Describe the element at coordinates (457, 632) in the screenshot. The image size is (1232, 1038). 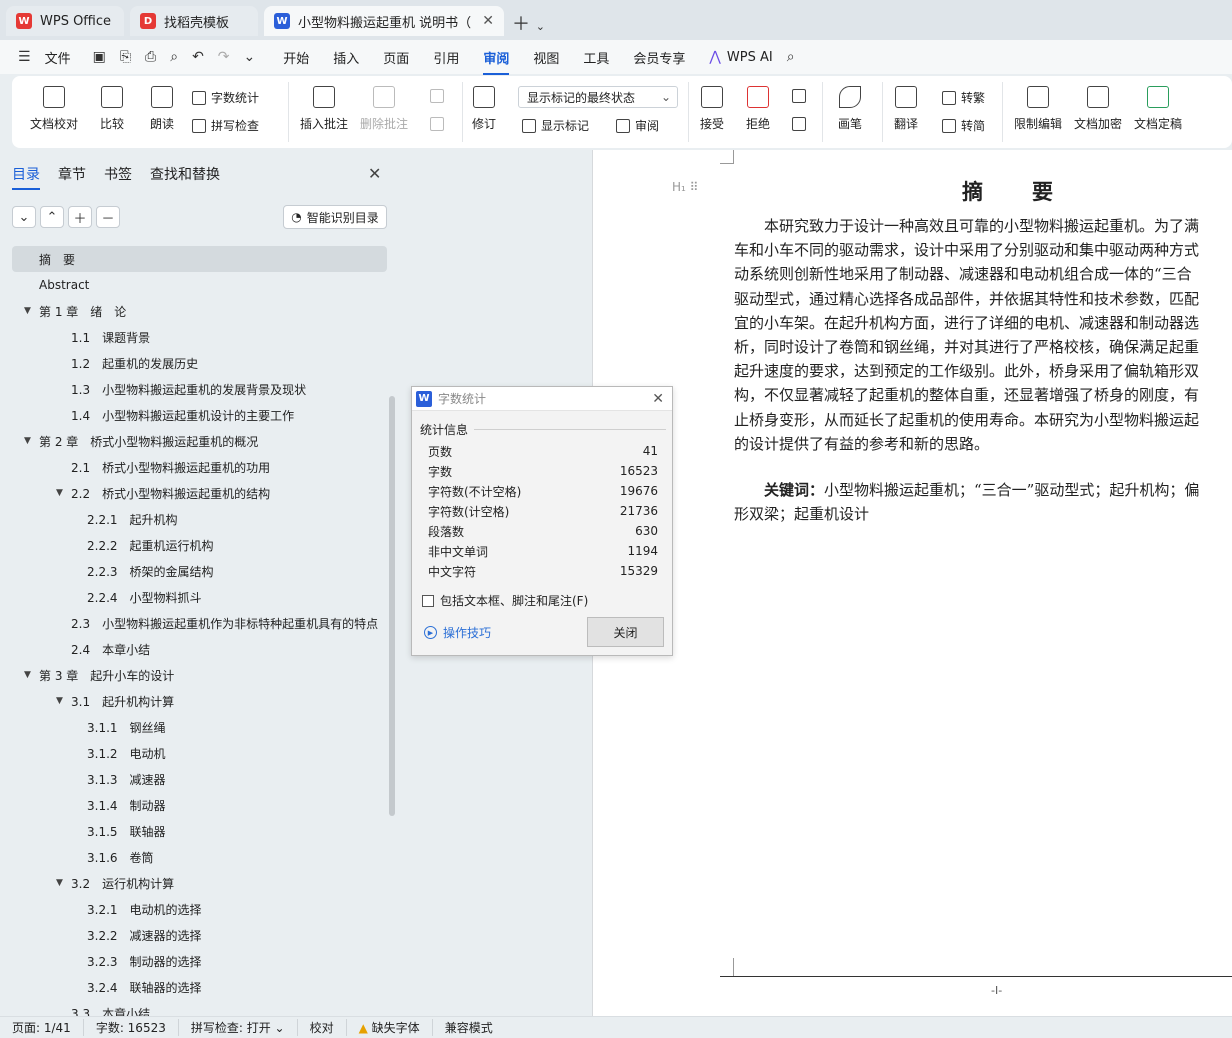
I see `tips-link: ▶ 操作技巧` at that location.